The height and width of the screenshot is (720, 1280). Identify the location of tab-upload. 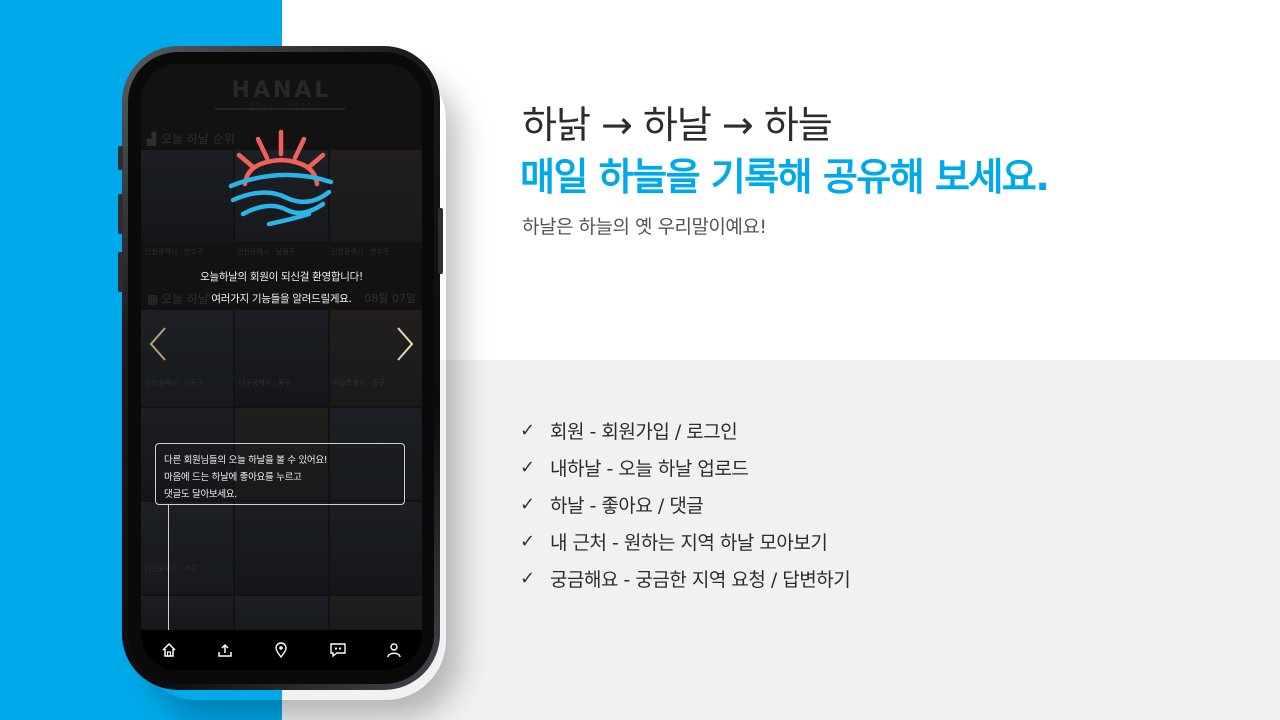
(225, 650).